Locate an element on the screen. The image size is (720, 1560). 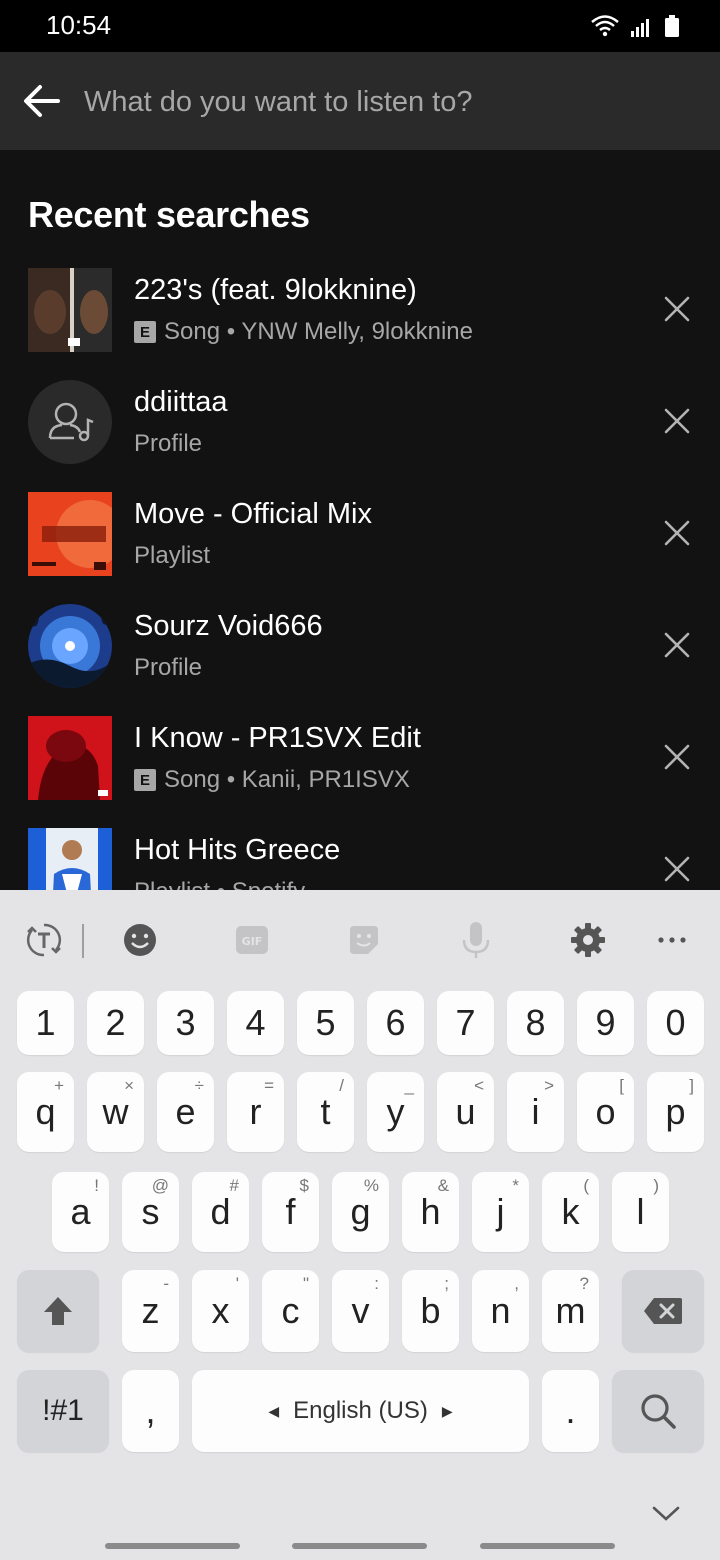
key-alt-label: _ is located at coordinates (409, 1085).